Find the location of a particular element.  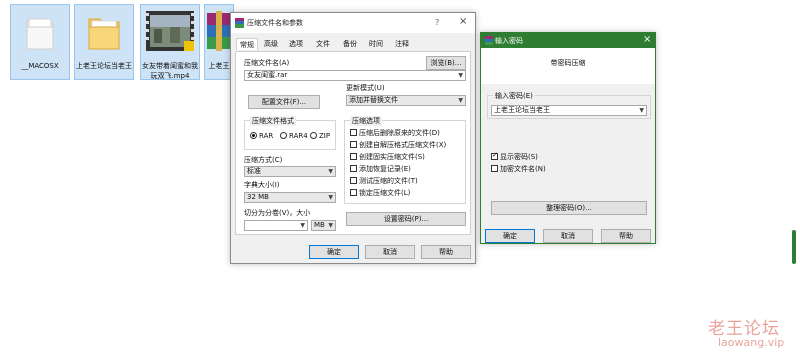

checkbox-label: 添加恢复记录(E) is located at coordinates (385, 169).